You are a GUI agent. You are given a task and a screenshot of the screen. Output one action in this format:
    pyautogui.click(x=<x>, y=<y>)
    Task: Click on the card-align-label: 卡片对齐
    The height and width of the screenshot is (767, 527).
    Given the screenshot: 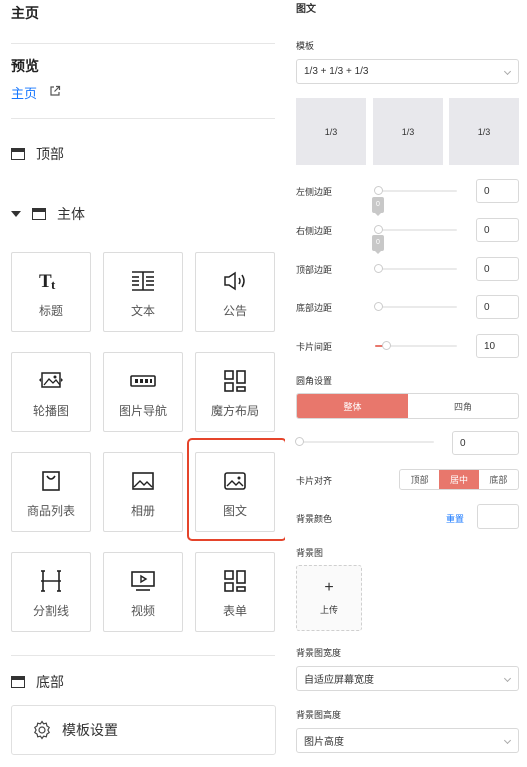 What is the action you would take?
    pyautogui.click(x=314, y=481)
    